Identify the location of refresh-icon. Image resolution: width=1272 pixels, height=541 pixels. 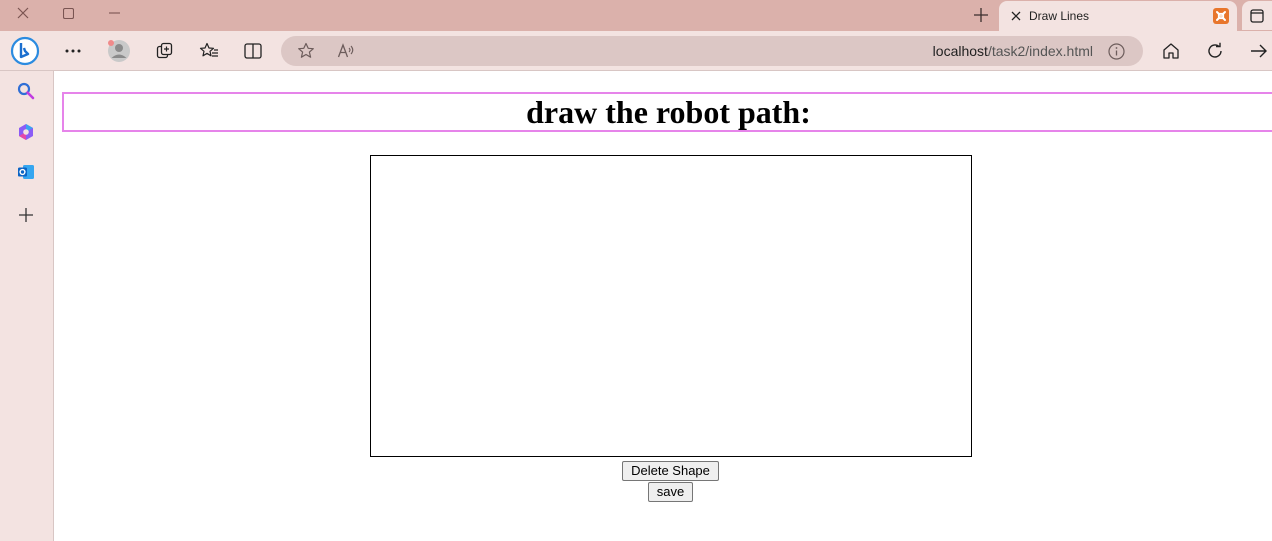
(1215, 50).